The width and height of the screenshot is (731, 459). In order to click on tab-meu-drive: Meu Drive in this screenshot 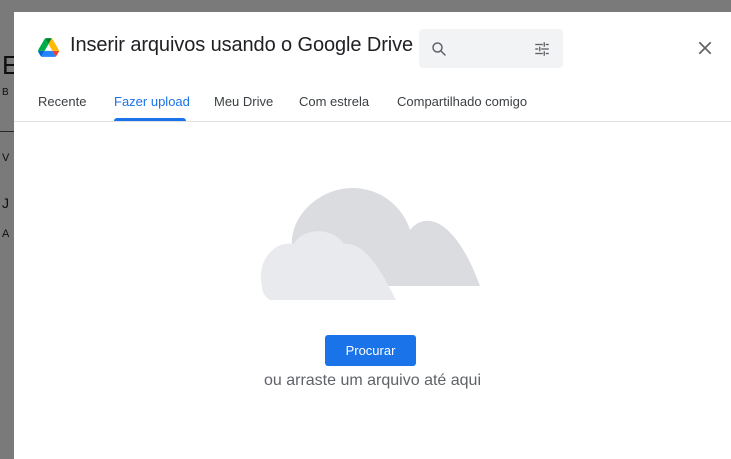, I will do `click(243, 101)`.